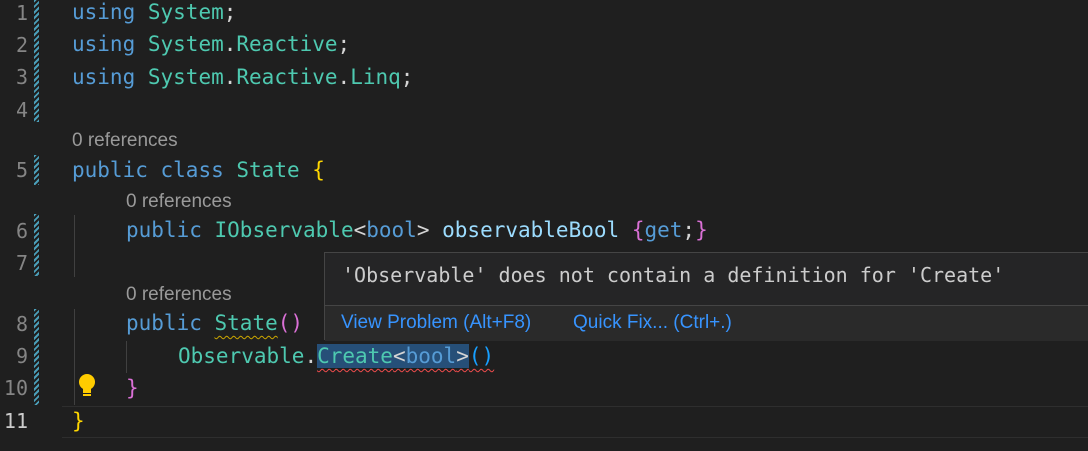 The height and width of the screenshot is (451, 1088). I want to click on code-line-8: public State(), so click(214, 323).